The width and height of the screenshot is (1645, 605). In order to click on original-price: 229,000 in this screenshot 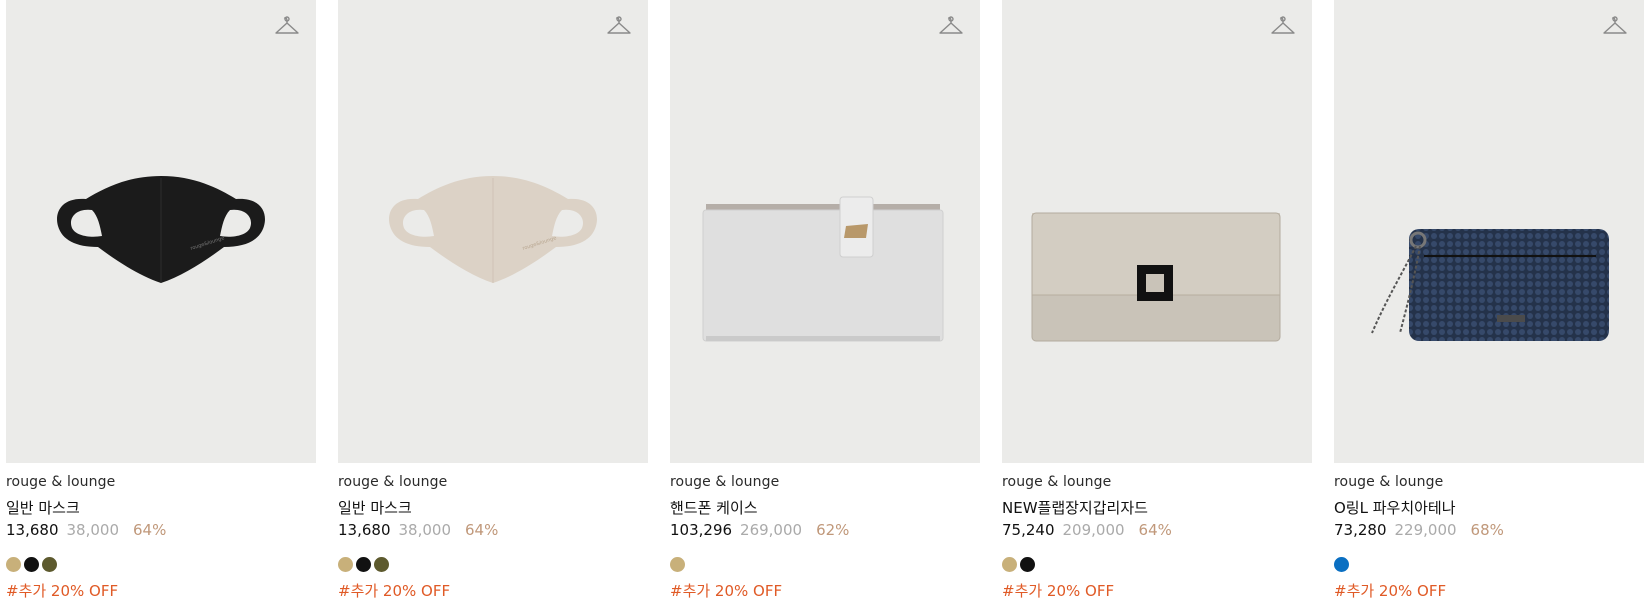, I will do `click(1425, 530)`.